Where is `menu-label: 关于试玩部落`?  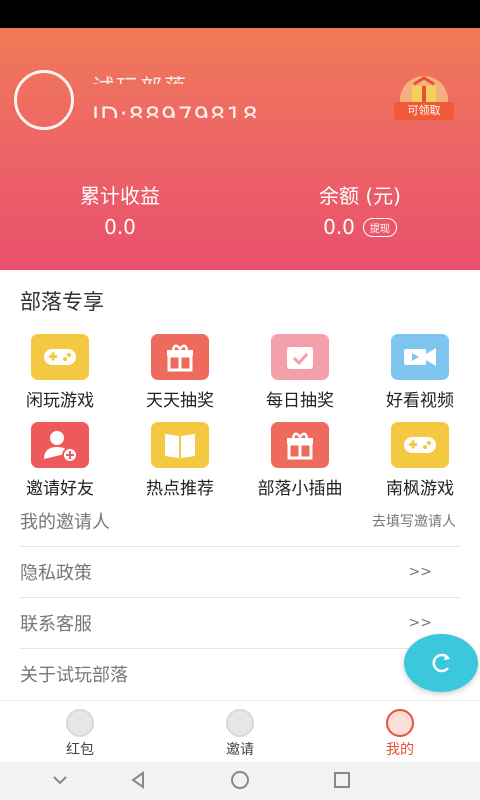 menu-label: 关于试玩部落 is located at coordinates (74, 675).